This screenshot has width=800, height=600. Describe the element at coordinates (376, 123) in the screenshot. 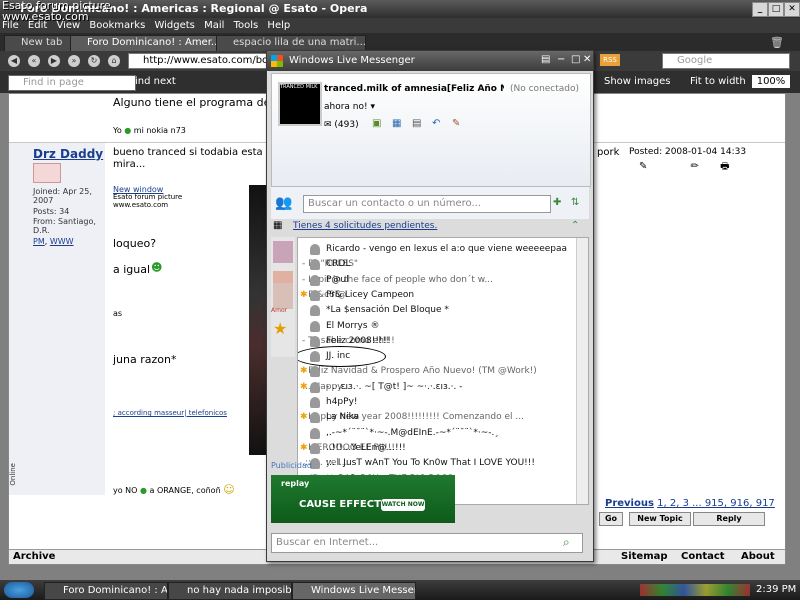

I see `contacts-icon: ▣` at that location.